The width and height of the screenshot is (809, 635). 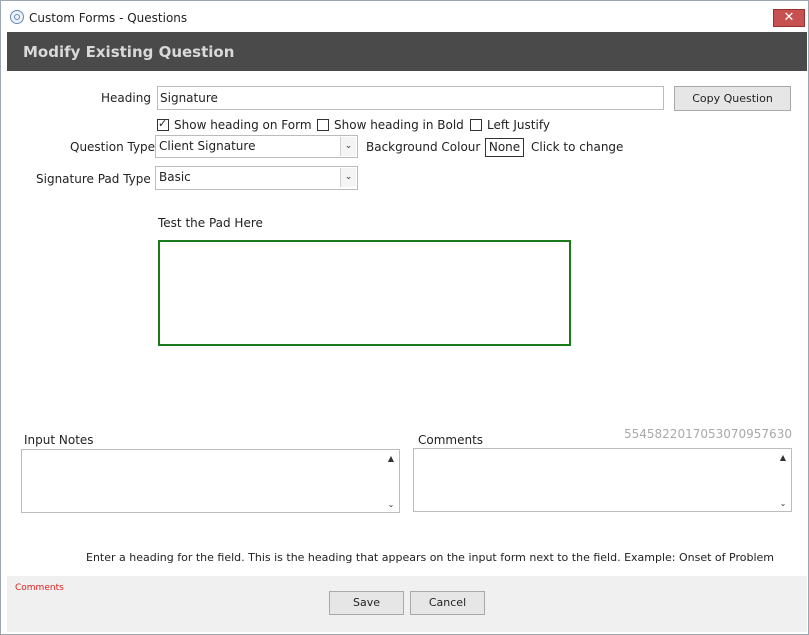 I want to click on cancel-label: Cancel, so click(x=447, y=602).